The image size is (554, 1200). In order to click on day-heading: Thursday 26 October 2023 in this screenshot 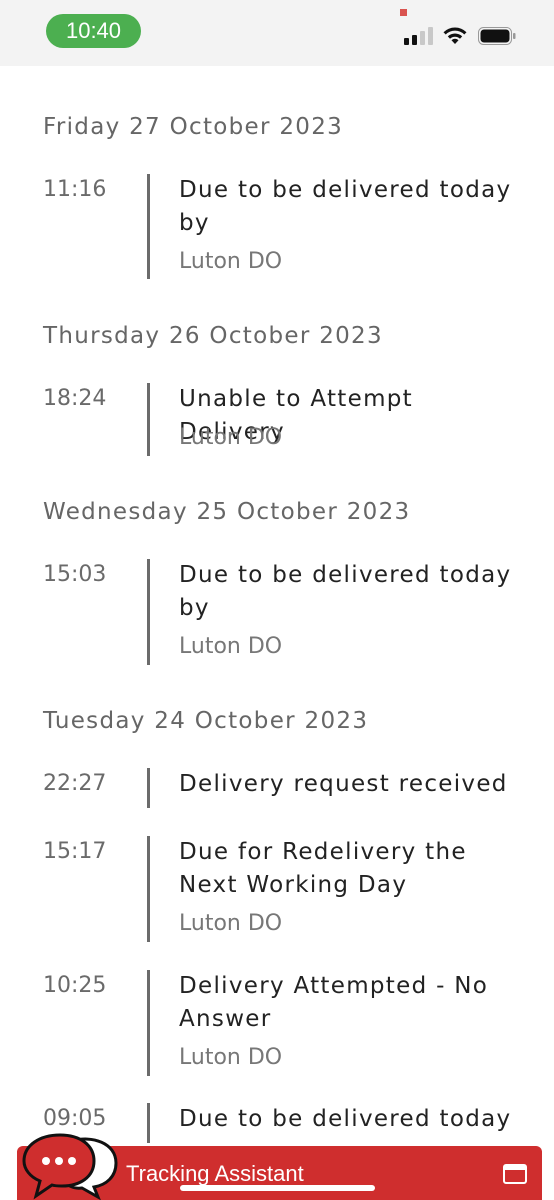, I will do `click(213, 336)`.